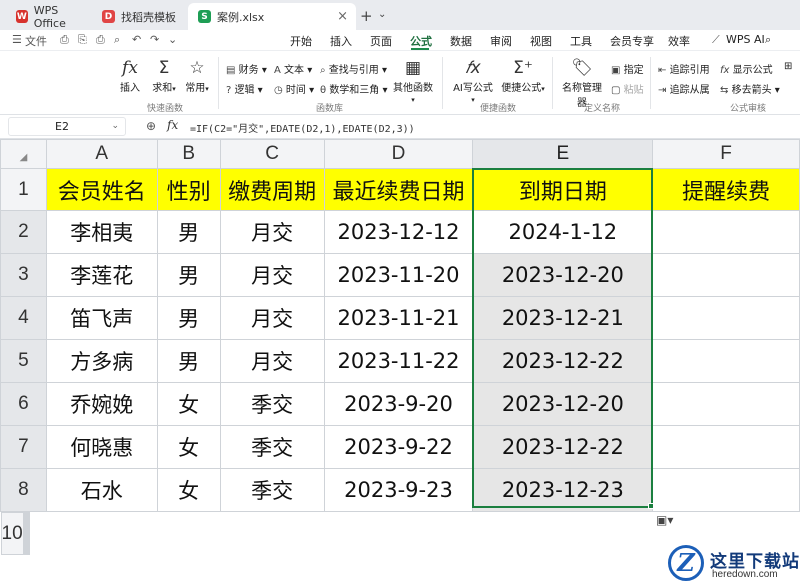 This screenshot has width=800, height=584. Describe the element at coordinates (67, 126) in the screenshot. I see `name-box: E2 ⌄` at that location.